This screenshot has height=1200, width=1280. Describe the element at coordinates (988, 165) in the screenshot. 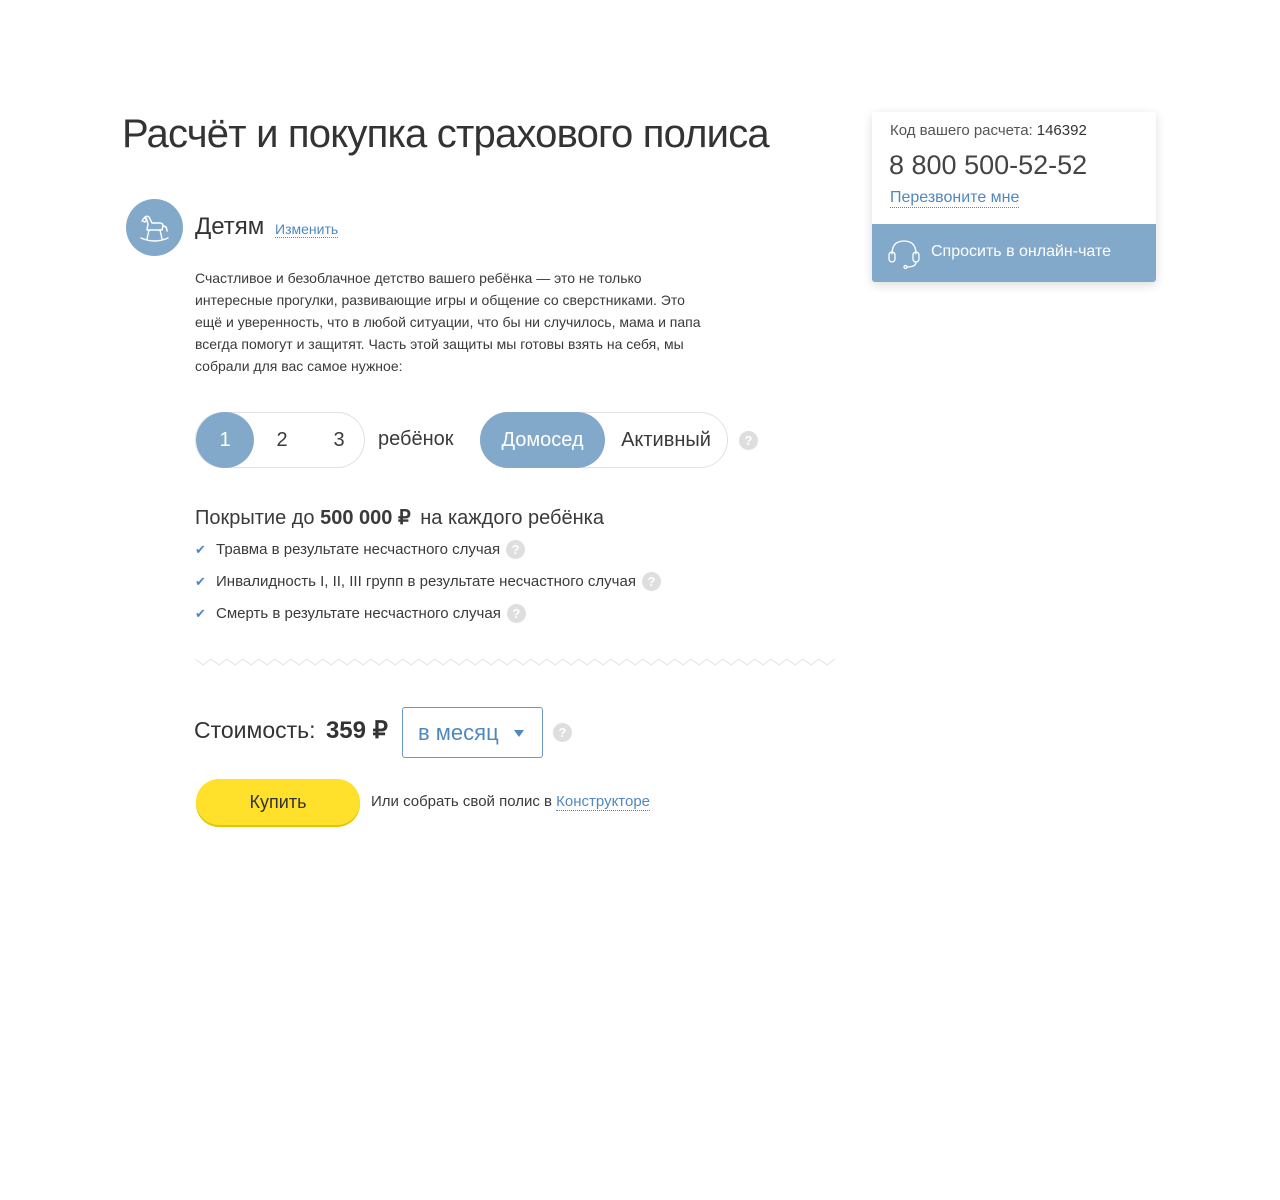

I see `phone-number: 8 800 500-52-52` at that location.